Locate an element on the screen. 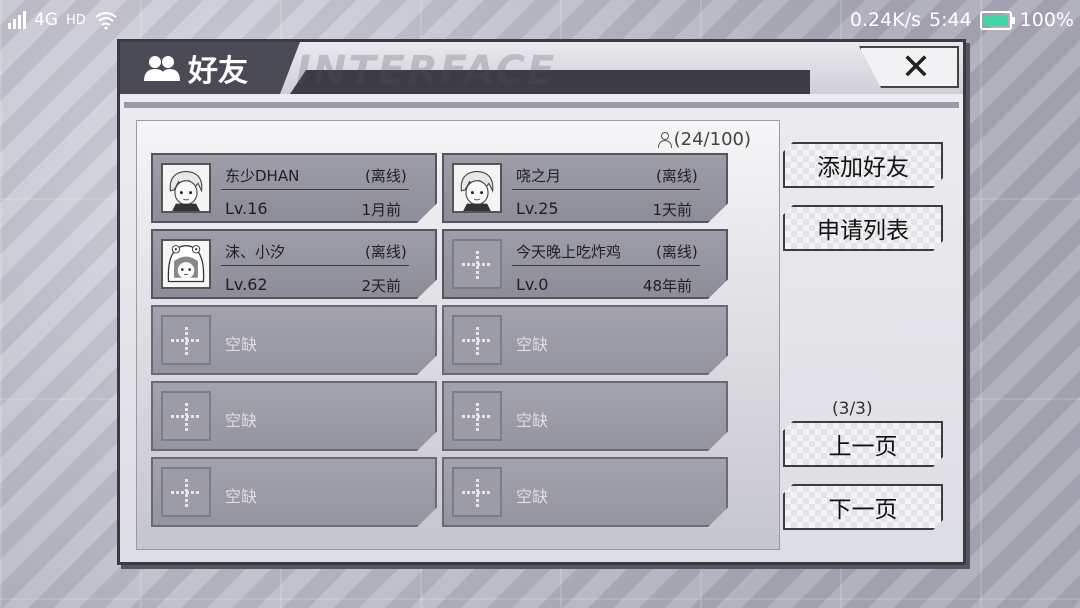 The width and height of the screenshot is (1080, 608). friend-card: 哓之月 (离线) Lv.25 1天前 is located at coordinates (585, 188).